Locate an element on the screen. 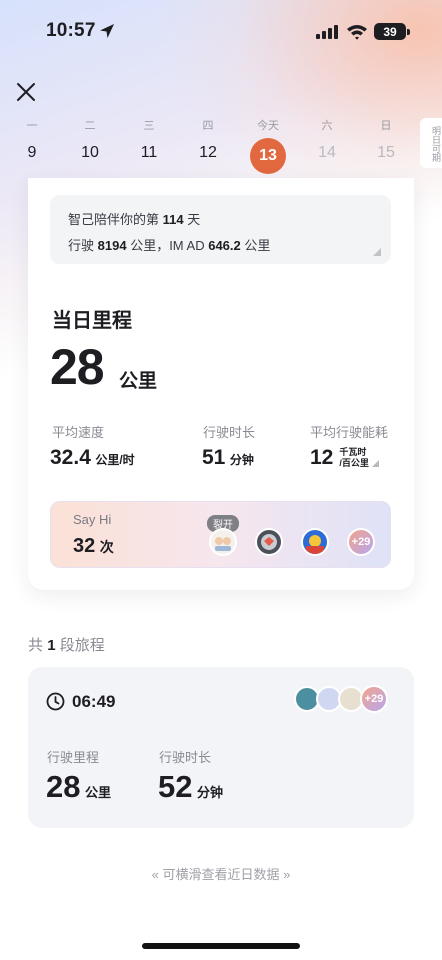  companion-total-km: 8194 is located at coordinates (112, 245).